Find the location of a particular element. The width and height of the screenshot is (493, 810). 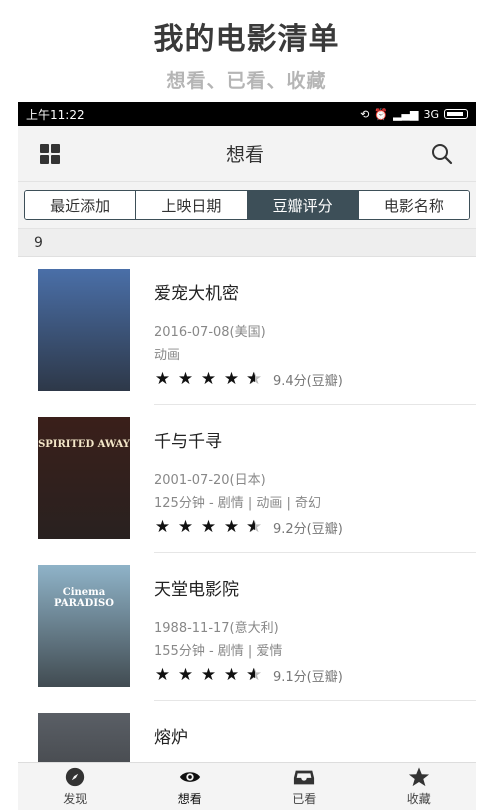

tab-label: 发现 is located at coordinates (75, 799).